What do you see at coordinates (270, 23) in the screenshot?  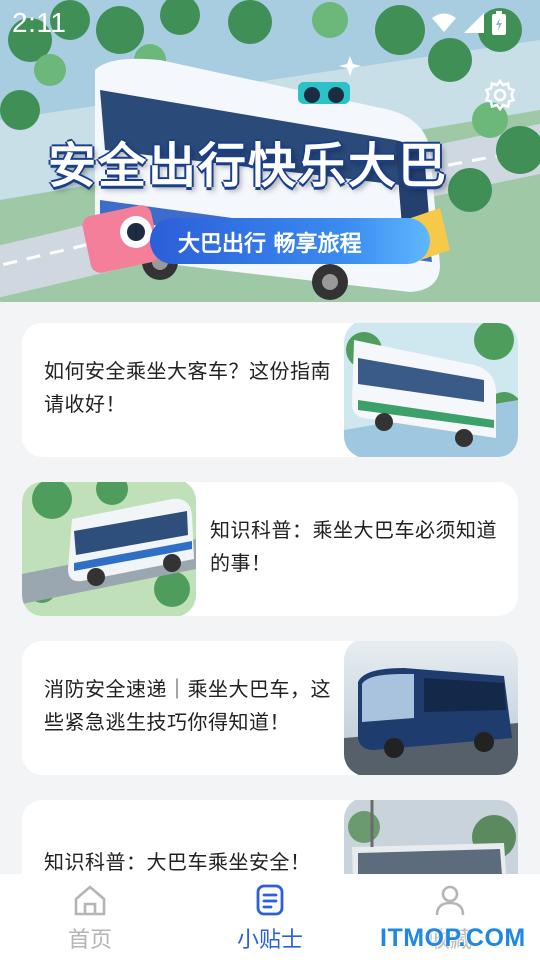 I see `status-bar: 2:11` at bounding box center [270, 23].